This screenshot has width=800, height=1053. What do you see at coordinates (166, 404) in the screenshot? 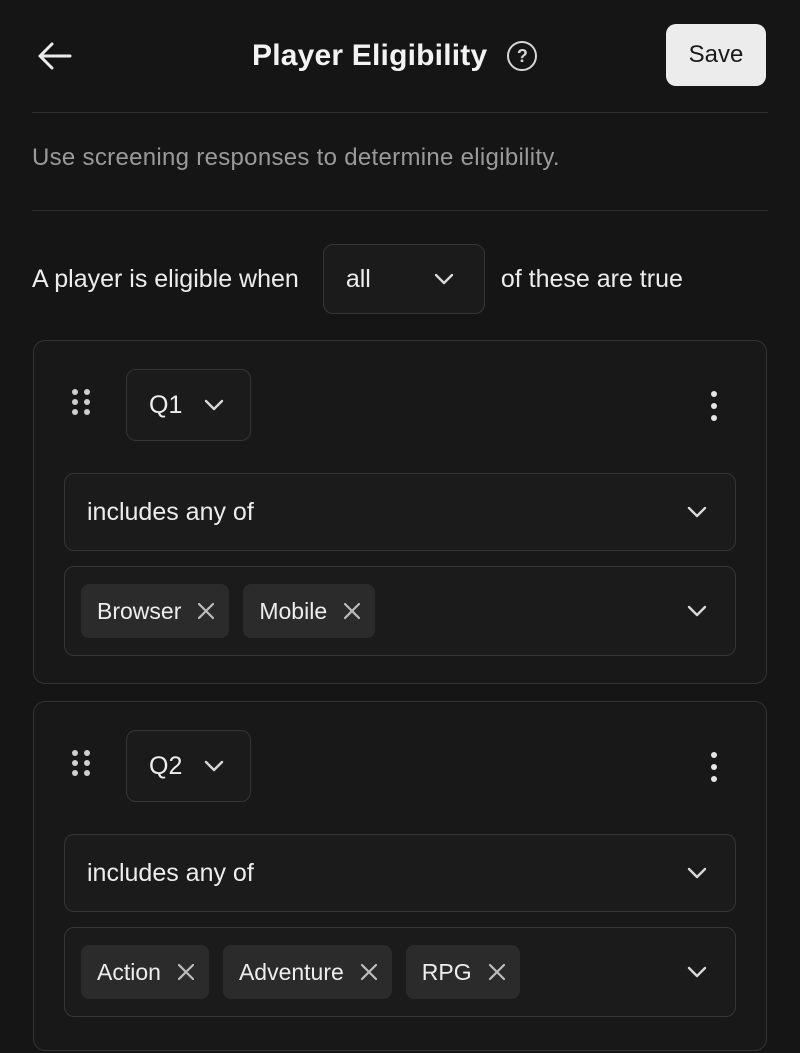
I see `question-value: Q1` at bounding box center [166, 404].